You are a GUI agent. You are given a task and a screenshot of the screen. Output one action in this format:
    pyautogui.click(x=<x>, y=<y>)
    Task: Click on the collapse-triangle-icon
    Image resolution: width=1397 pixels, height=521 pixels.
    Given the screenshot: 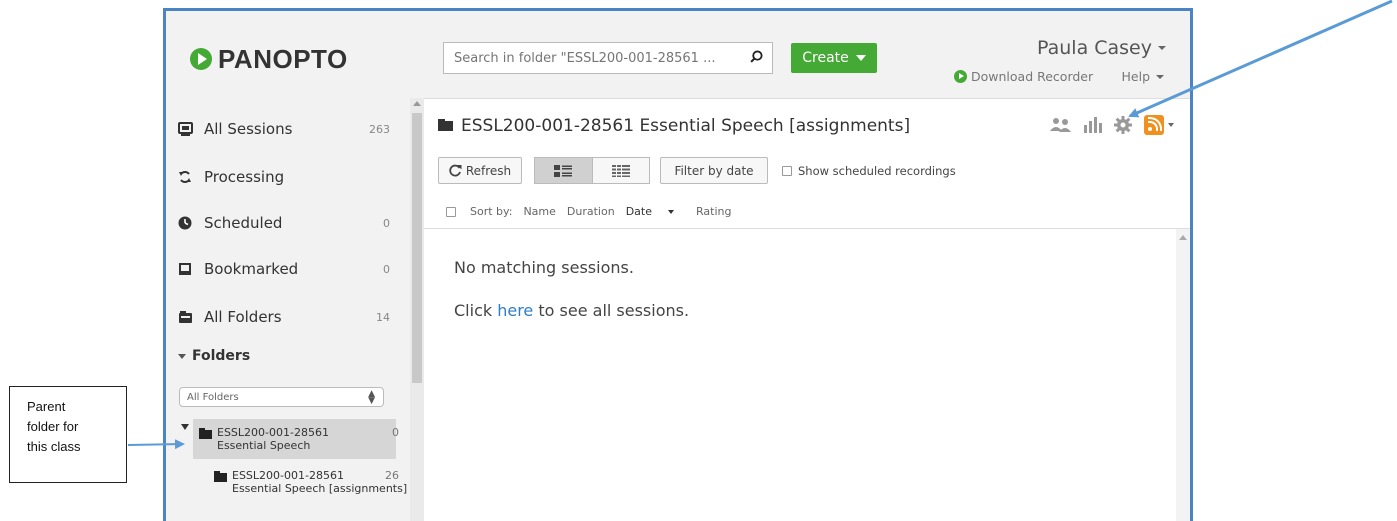 What is the action you would take?
    pyautogui.click(x=182, y=356)
    